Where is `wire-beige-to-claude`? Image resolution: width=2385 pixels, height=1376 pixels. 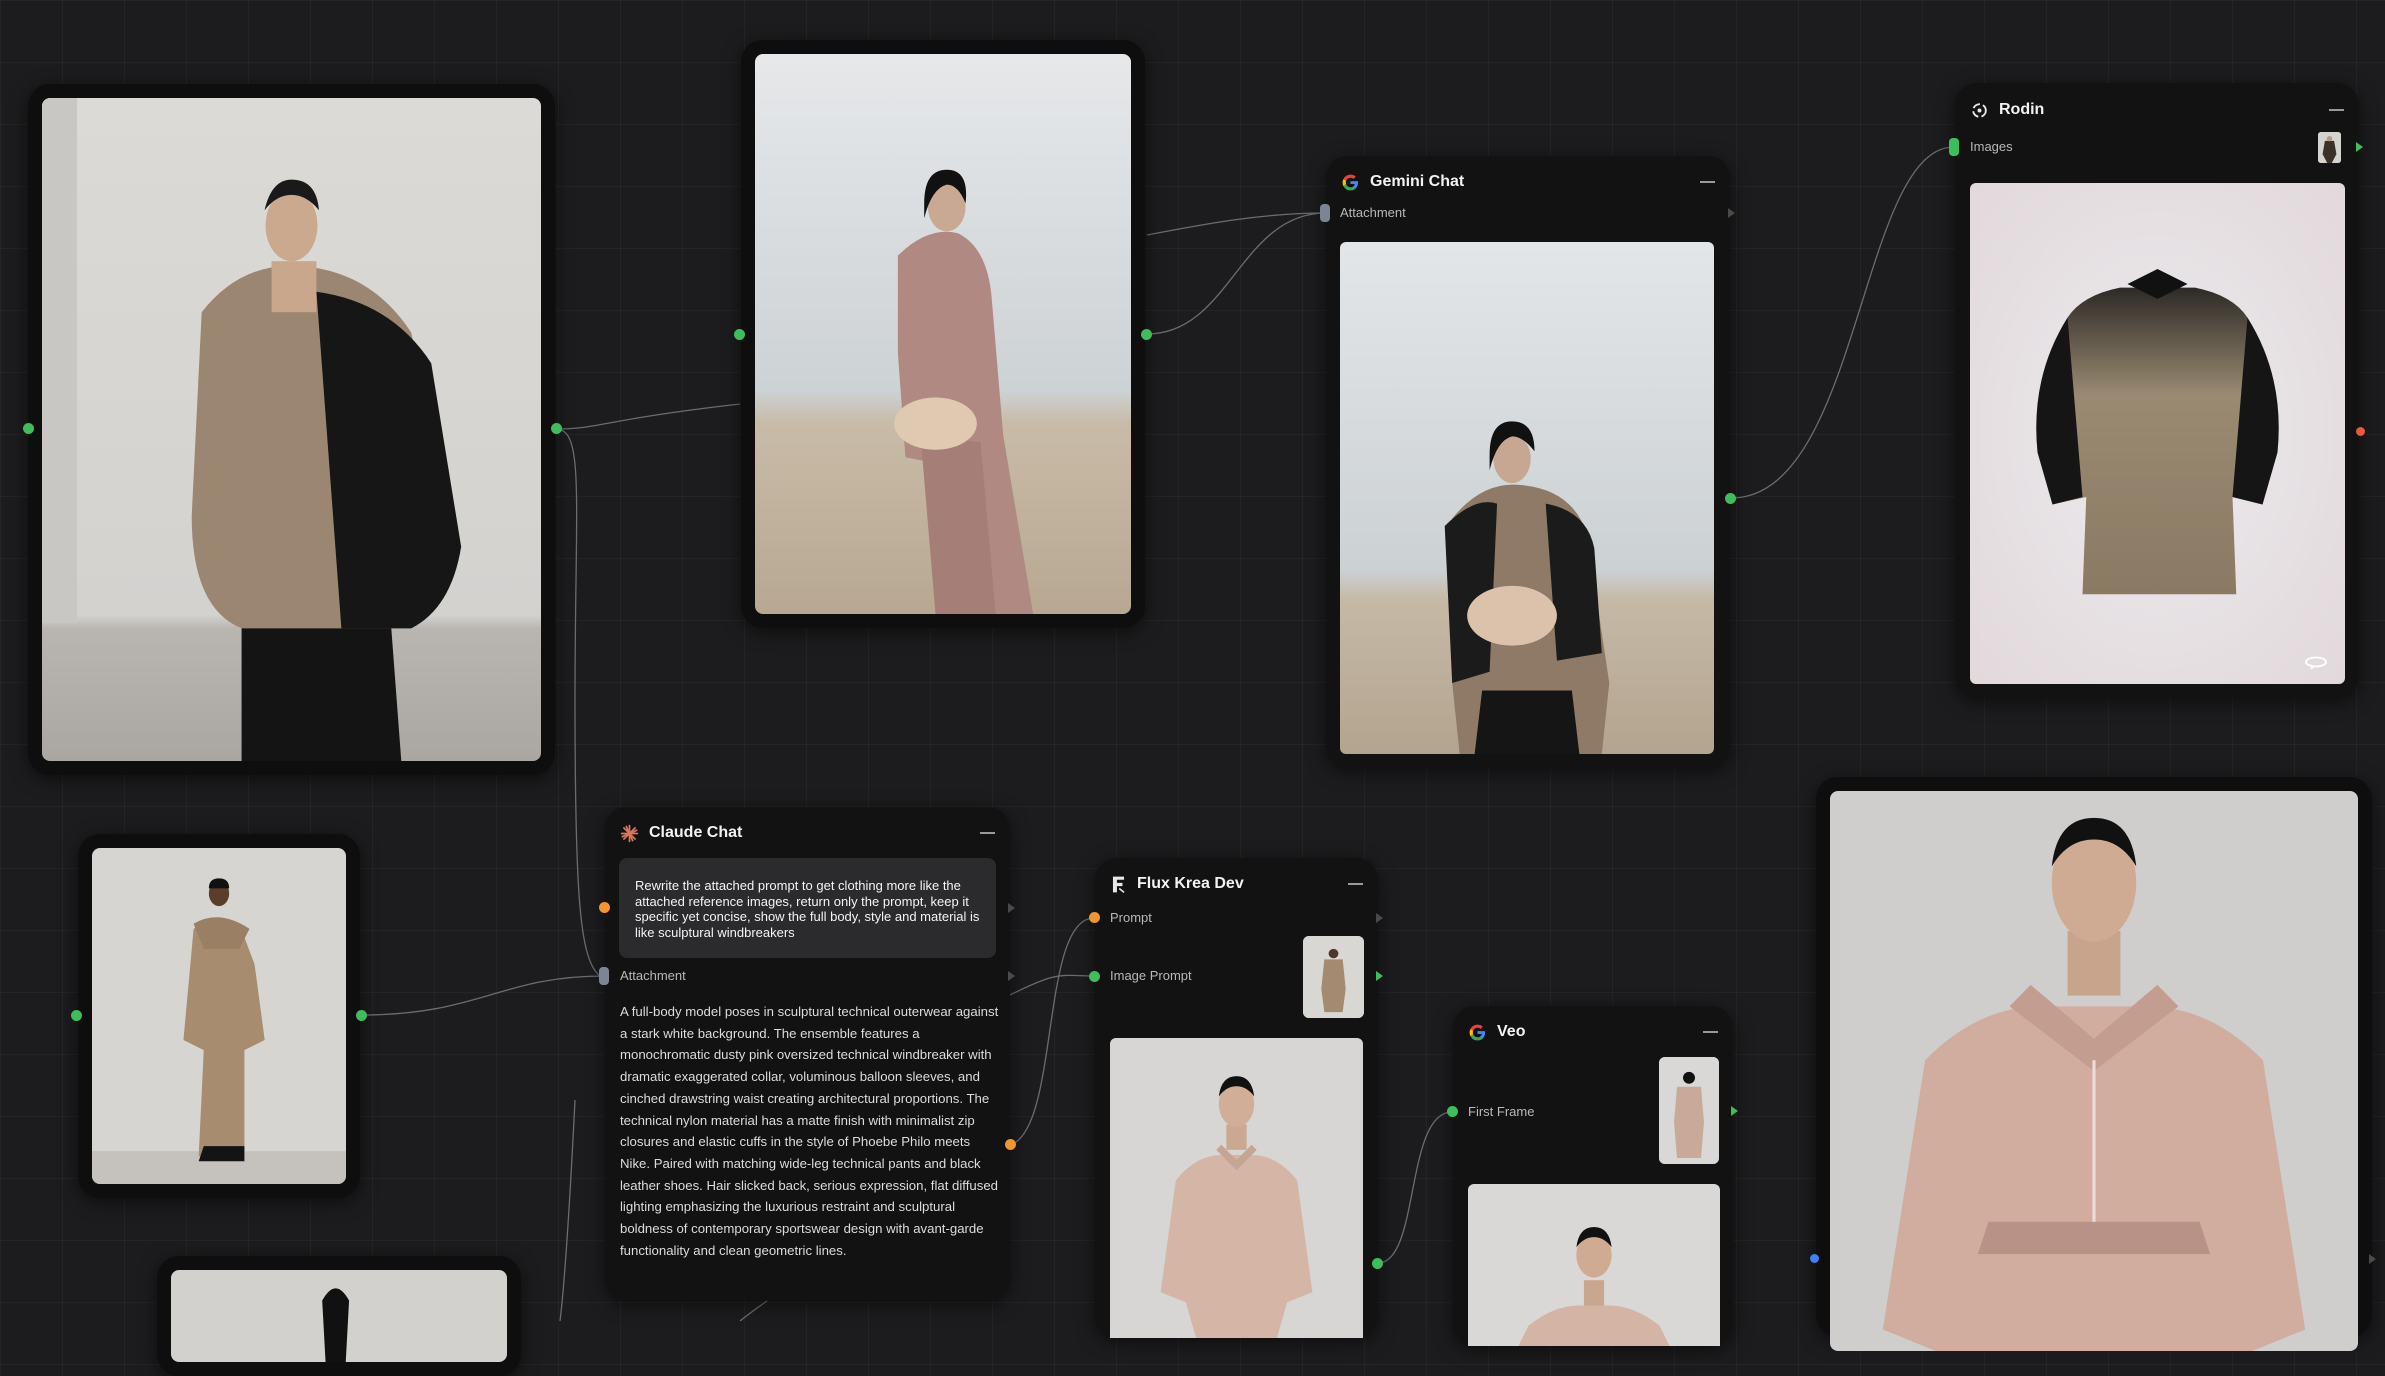
wire-beige-to-claude is located at coordinates (483, 995).